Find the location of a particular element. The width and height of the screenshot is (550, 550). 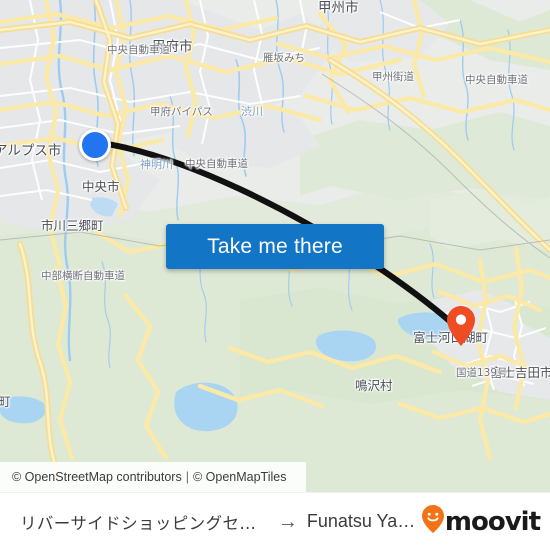

destination-marker is located at coordinates (461, 326).